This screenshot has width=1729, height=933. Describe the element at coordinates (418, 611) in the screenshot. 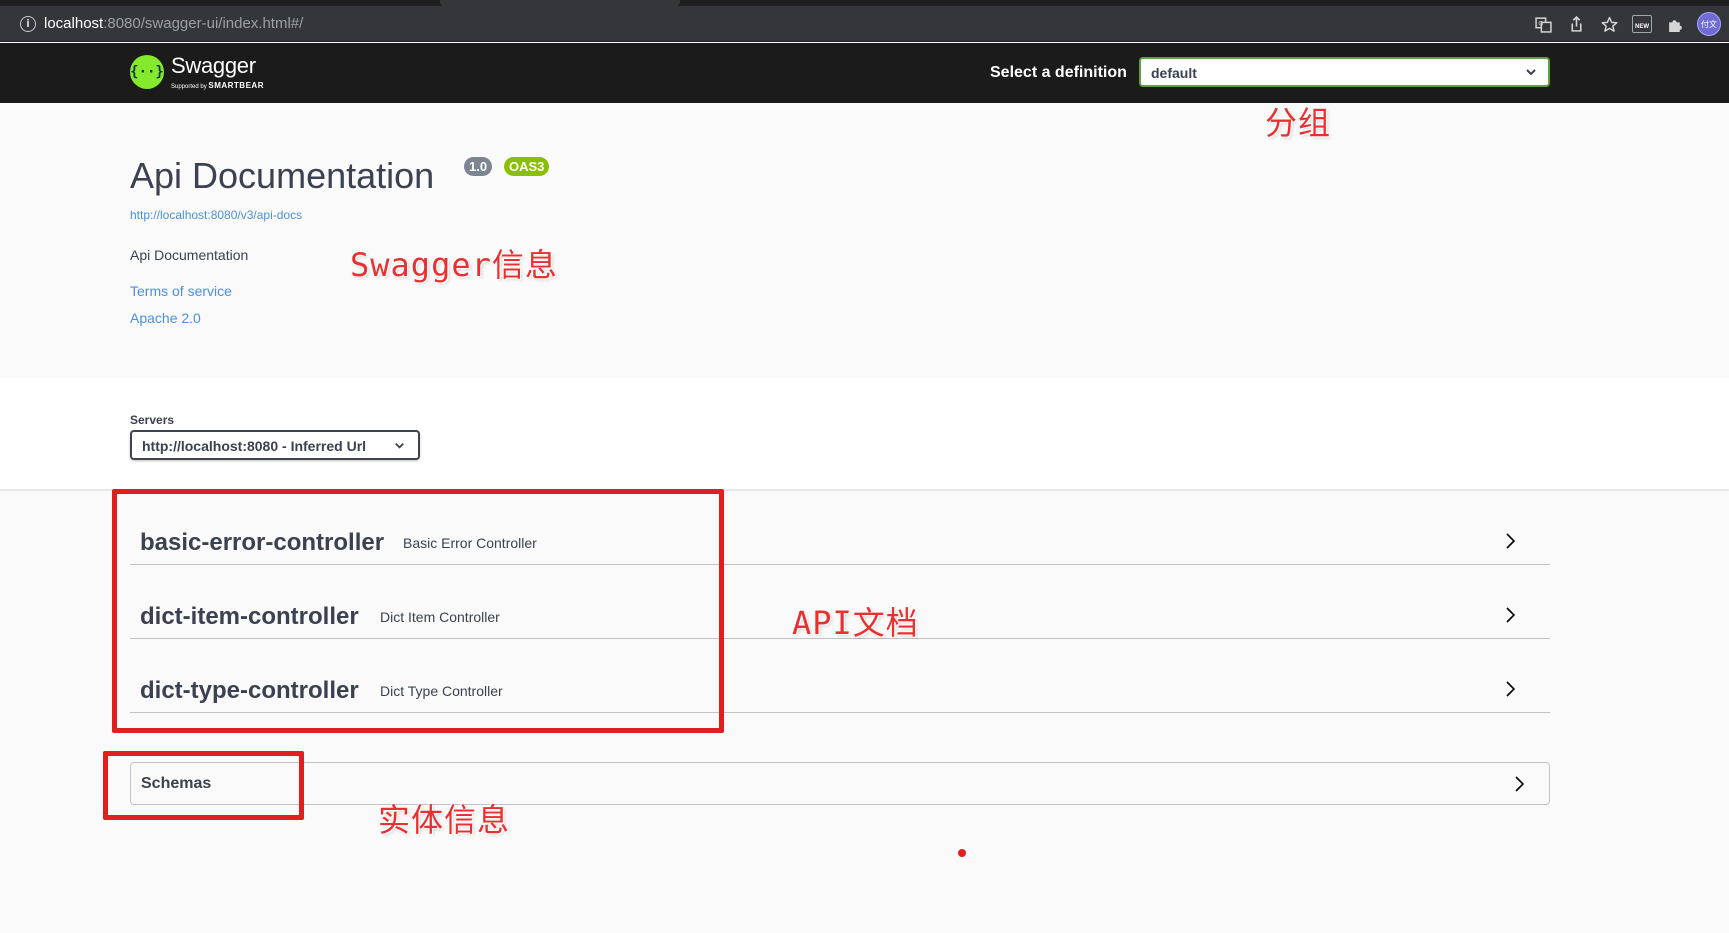

I see `annotation-api-box` at that location.